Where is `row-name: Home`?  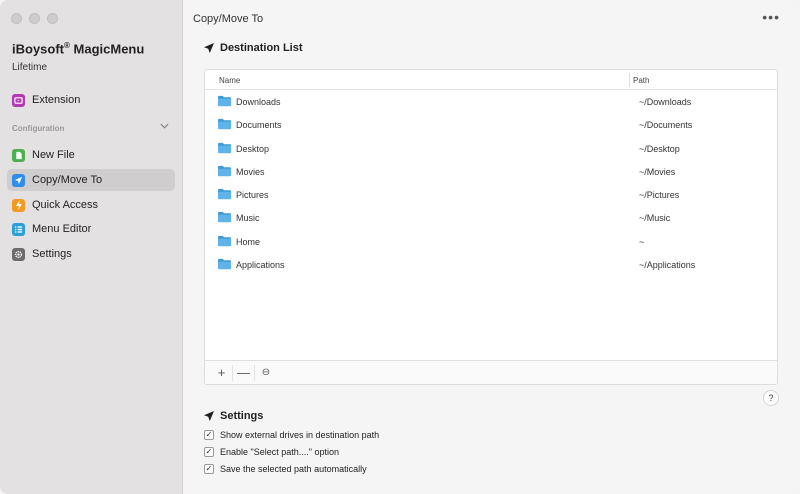
row-name: Home is located at coordinates (248, 241).